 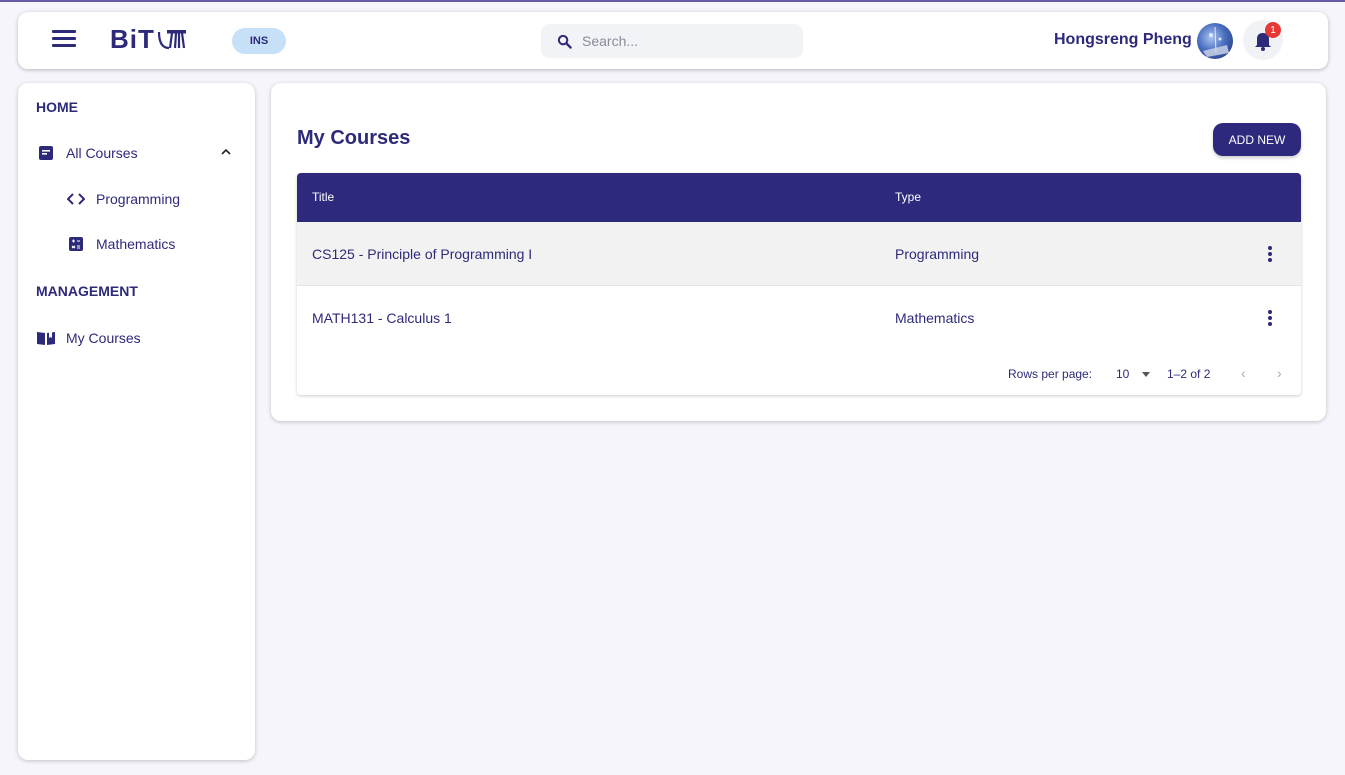 I want to click on course-title-cell: MATH131 - Calculus 1, so click(x=382, y=318).